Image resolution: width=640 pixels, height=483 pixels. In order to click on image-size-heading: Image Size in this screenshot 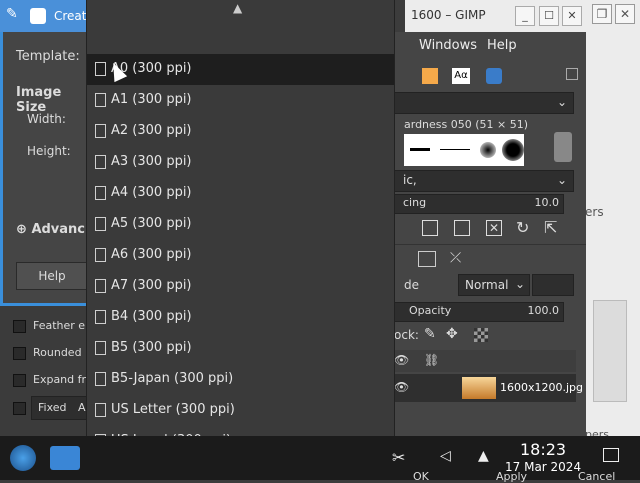, I will do `click(39, 100)`.